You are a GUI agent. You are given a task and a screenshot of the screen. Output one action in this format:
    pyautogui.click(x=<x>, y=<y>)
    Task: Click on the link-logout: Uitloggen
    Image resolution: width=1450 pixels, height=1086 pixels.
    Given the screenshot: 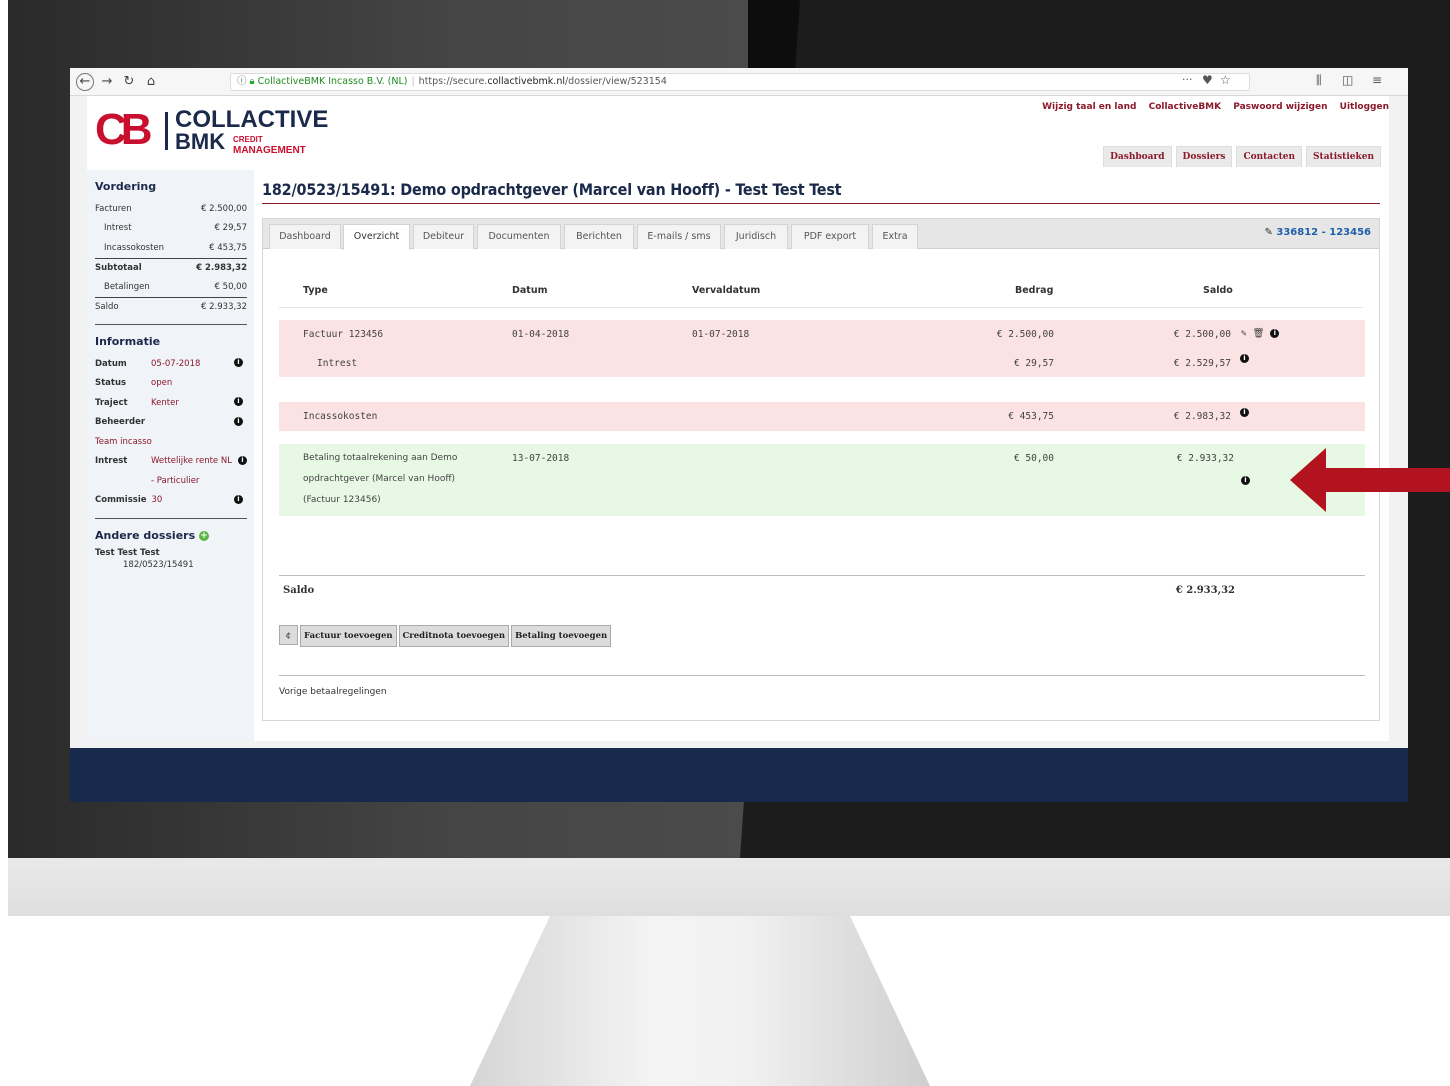 What is the action you would take?
    pyautogui.click(x=1364, y=107)
    